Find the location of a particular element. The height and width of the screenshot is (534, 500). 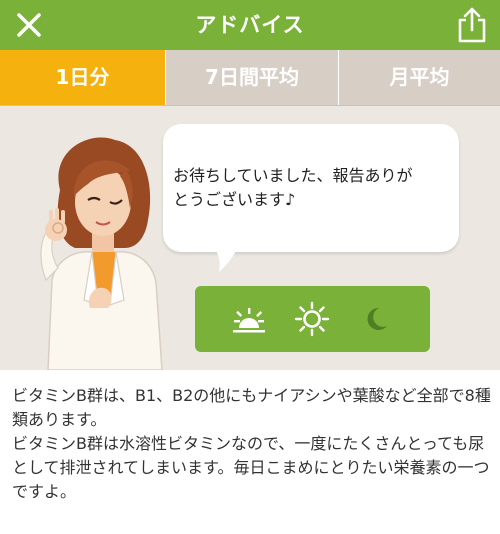

speech-line-1: お待ちしていました、報告ありが is located at coordinates (293, 175).